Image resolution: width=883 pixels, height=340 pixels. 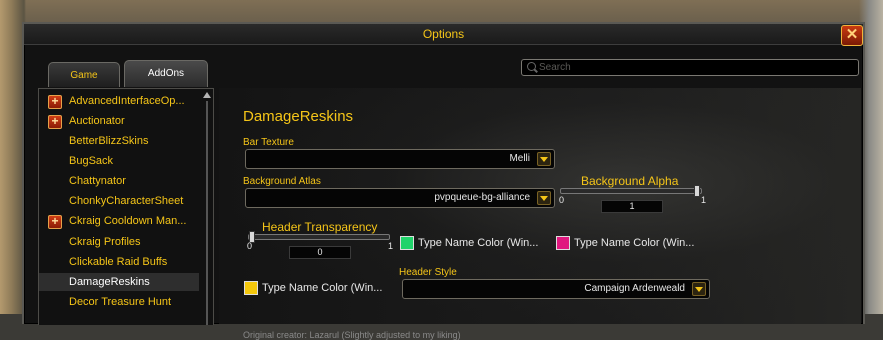 I want to click on sidebar-item-clickable-raid-buffs: Clickable Raid Buffs, so click(x=119, y=262).